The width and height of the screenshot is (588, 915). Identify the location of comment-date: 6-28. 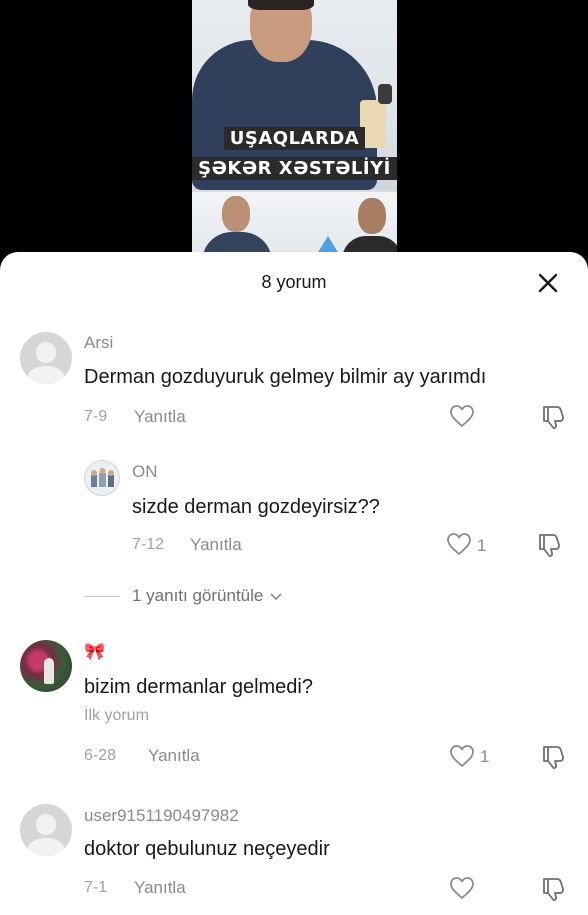
(100, 755).